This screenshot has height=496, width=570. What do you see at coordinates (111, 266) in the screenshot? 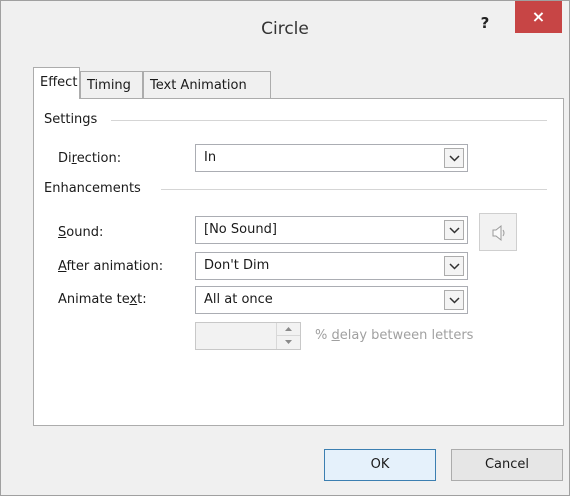
I see `after-animation-label: After animation:` at bounding box center [111, 266].